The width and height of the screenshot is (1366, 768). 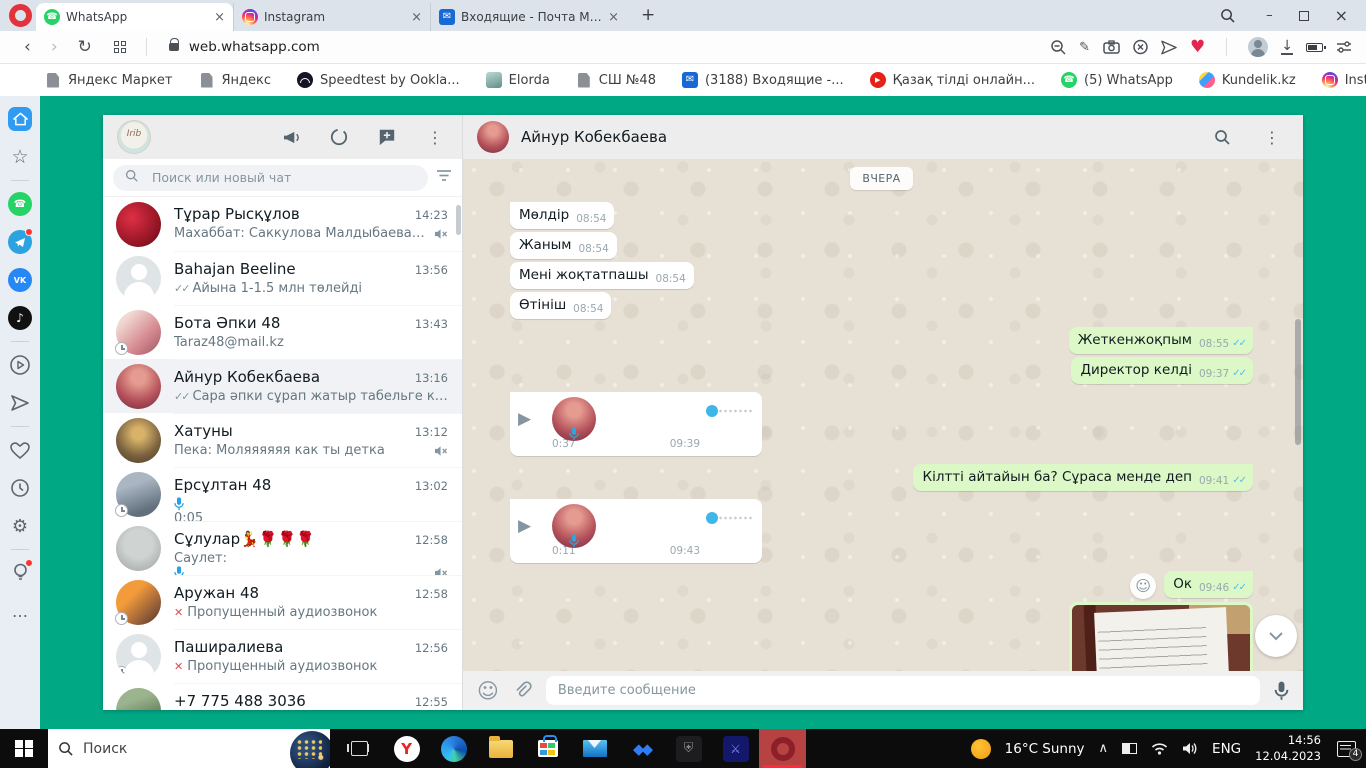 What do you see at coordinates (1190, 748) in the screenshot?
I see `volume-icon` at bounding box center [1190, 748].